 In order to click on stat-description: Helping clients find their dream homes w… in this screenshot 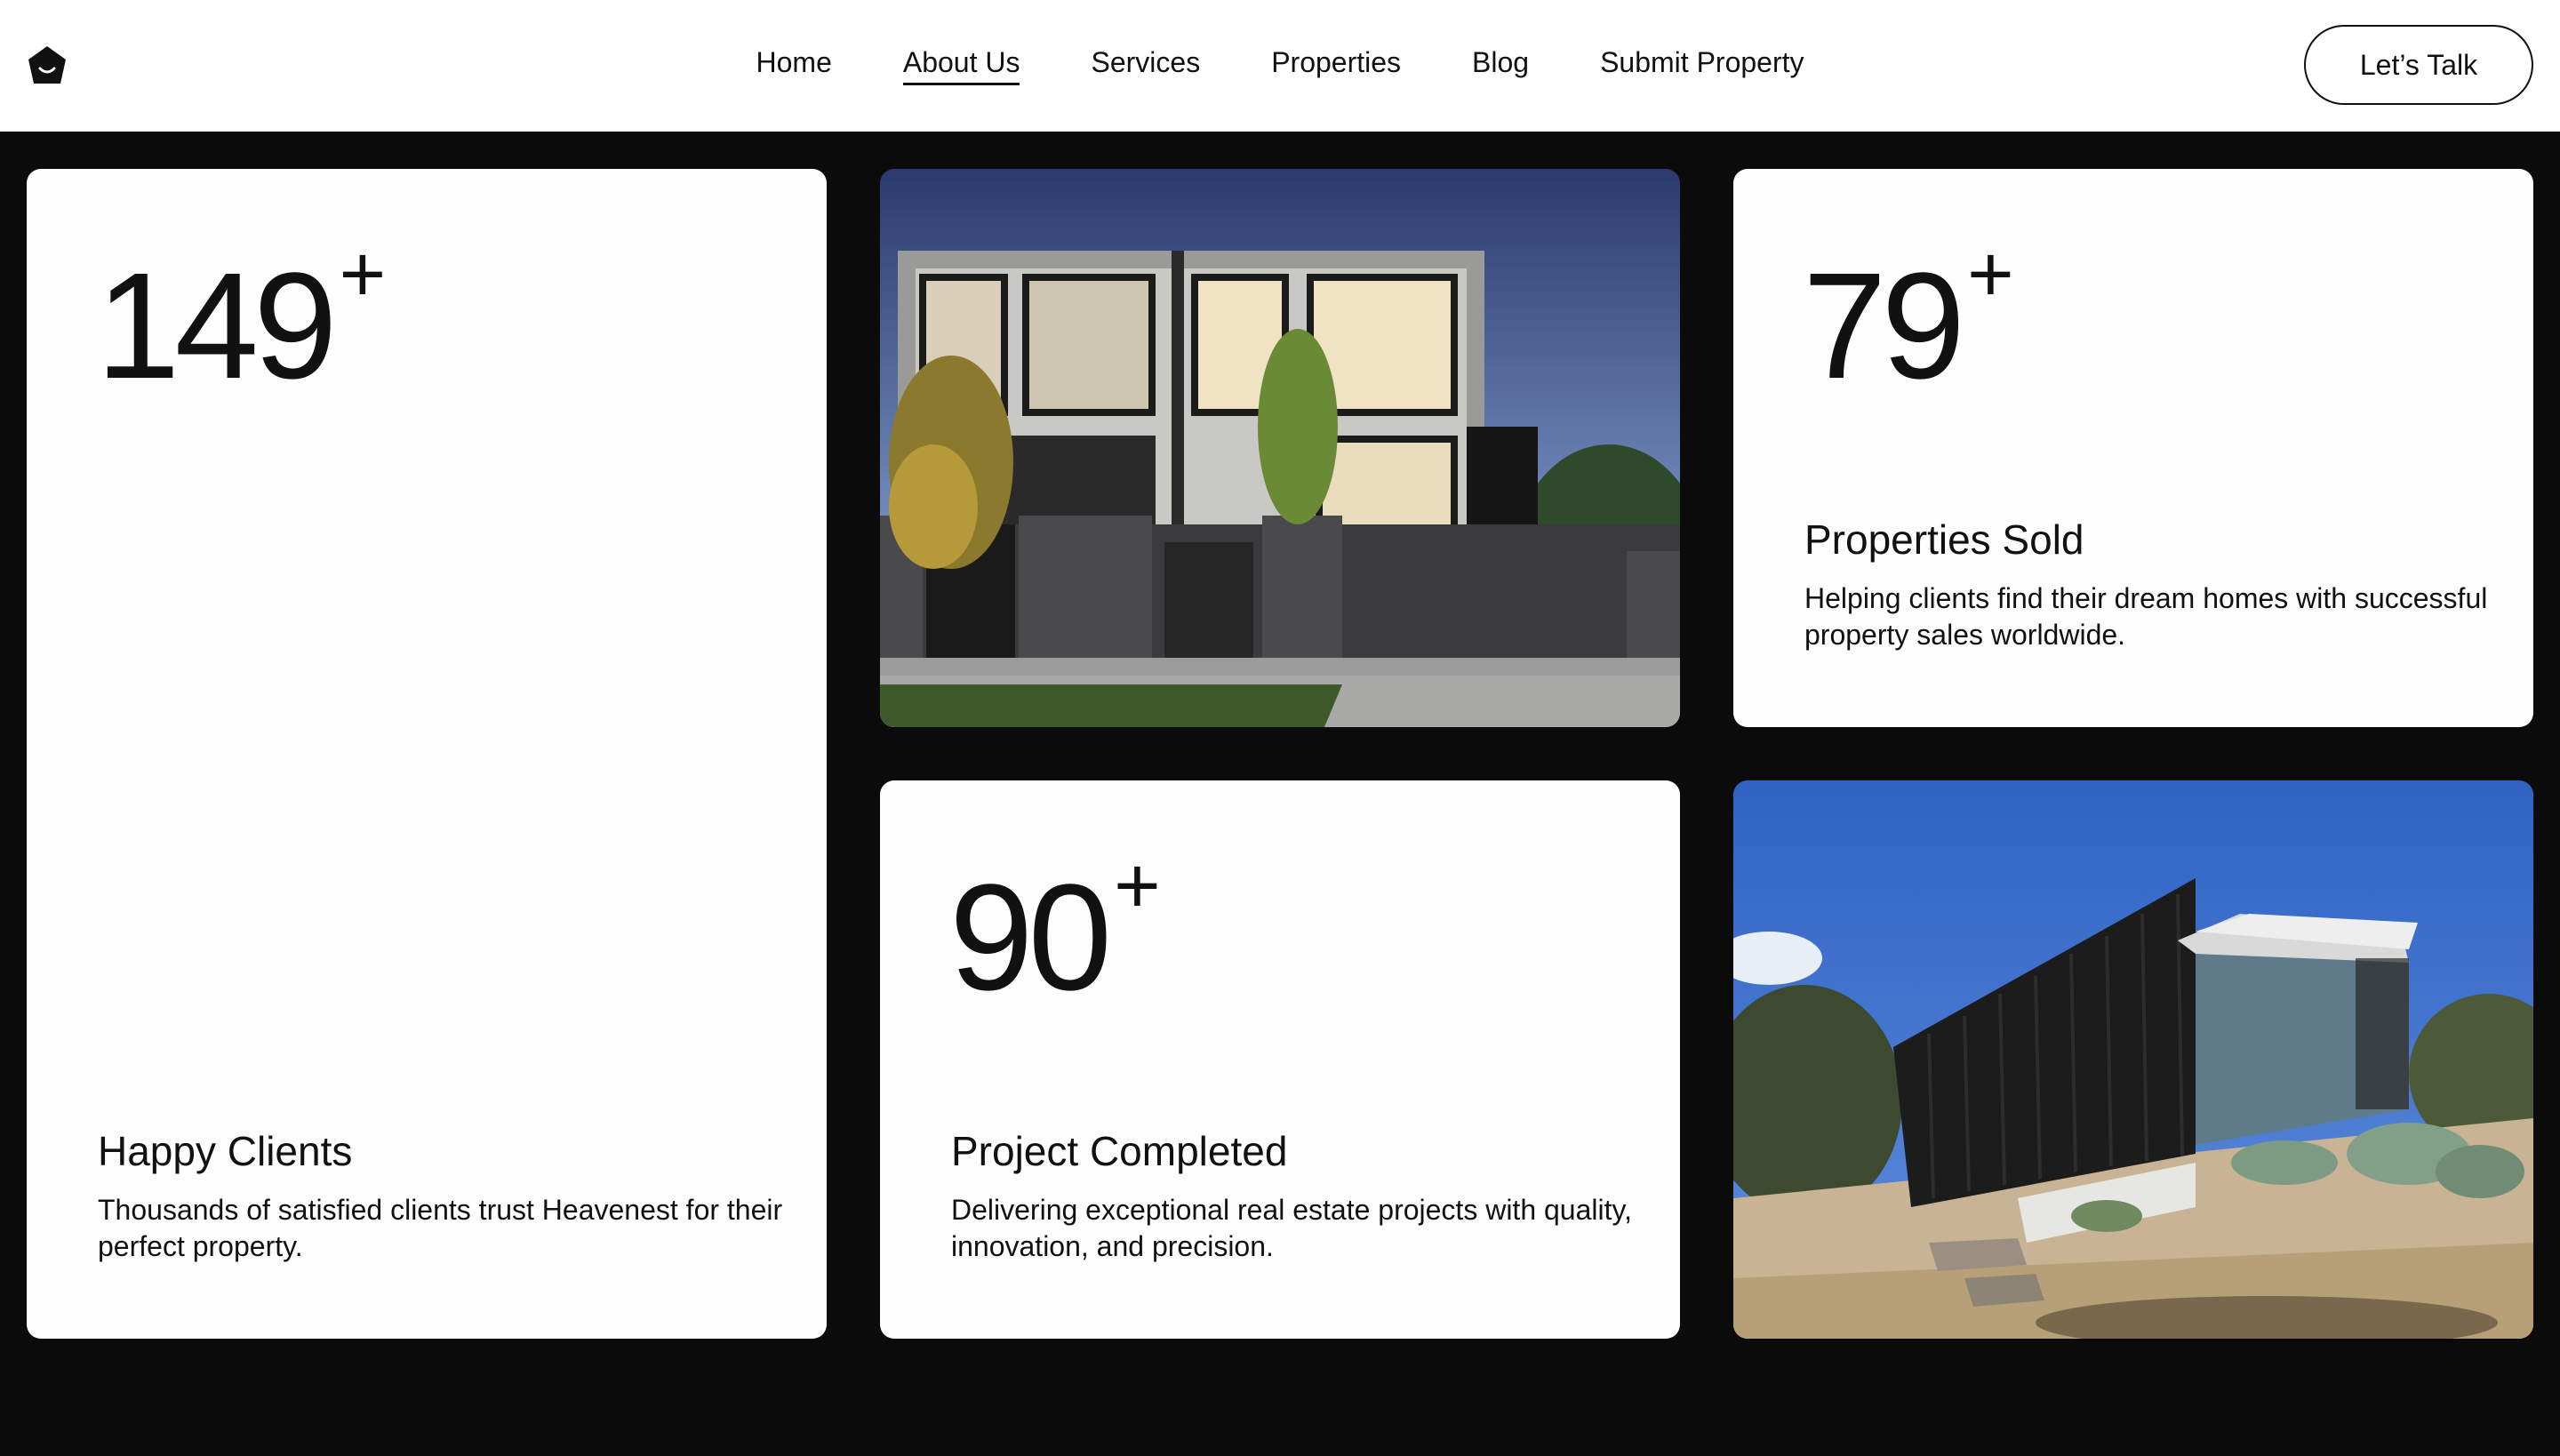, I will do `click(2146, 616)`.